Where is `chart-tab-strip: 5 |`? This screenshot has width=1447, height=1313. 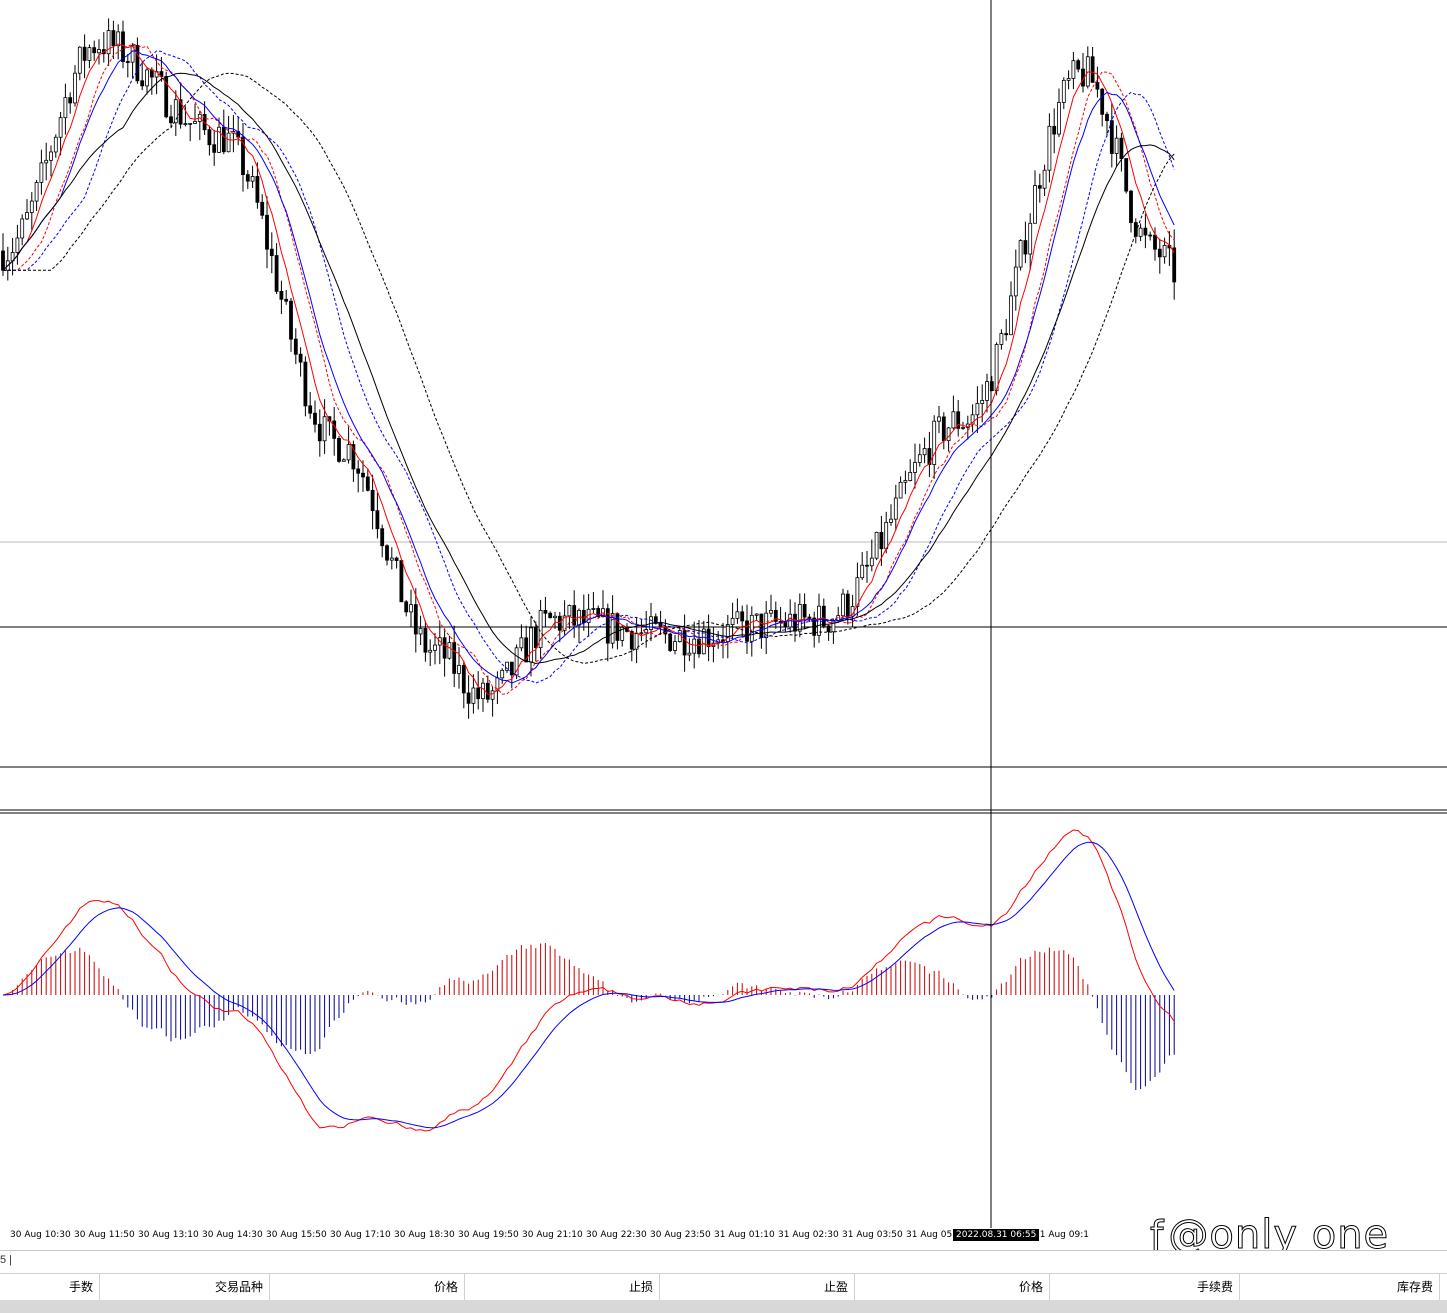
chart-tab-strip: 5 | is located at coordinates (723, 1261).